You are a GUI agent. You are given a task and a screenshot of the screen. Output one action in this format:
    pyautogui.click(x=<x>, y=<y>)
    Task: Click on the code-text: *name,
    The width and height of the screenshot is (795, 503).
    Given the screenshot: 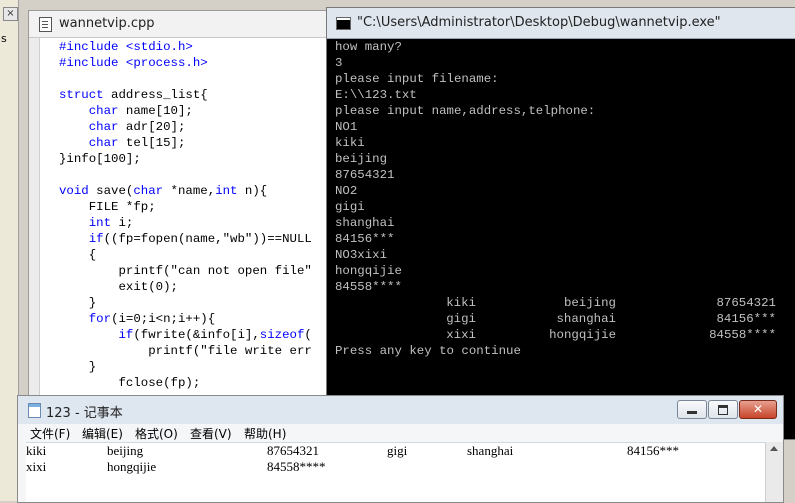 What is the action you would take?
    pyautogui.click(x=189, y=191)
    